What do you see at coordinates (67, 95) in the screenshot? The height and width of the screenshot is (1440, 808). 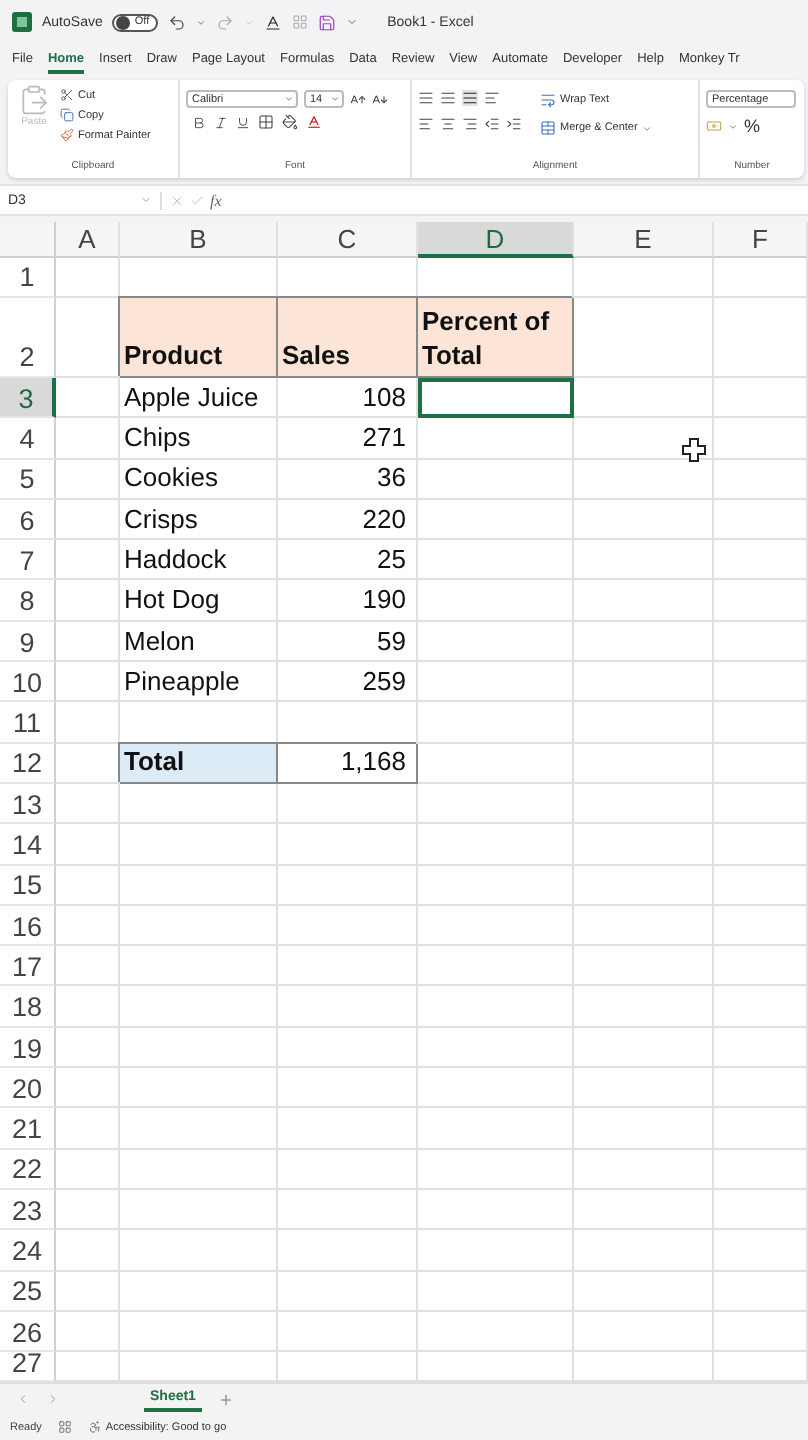 I see `scissors-icon` at bounding box center [67, 95].